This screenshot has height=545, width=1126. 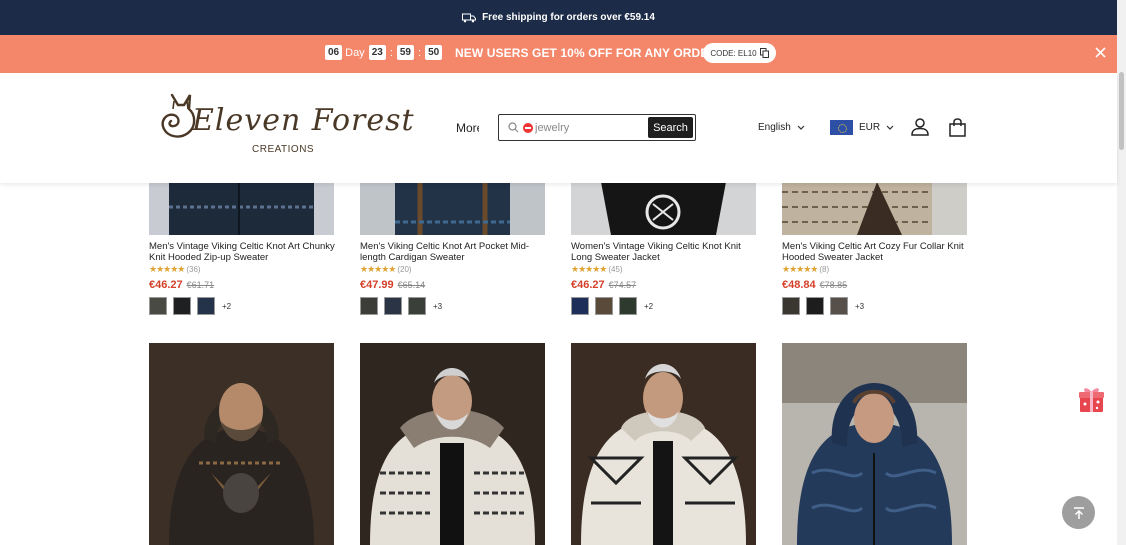 I want to click on search-icon, so click(x=513, y=127).